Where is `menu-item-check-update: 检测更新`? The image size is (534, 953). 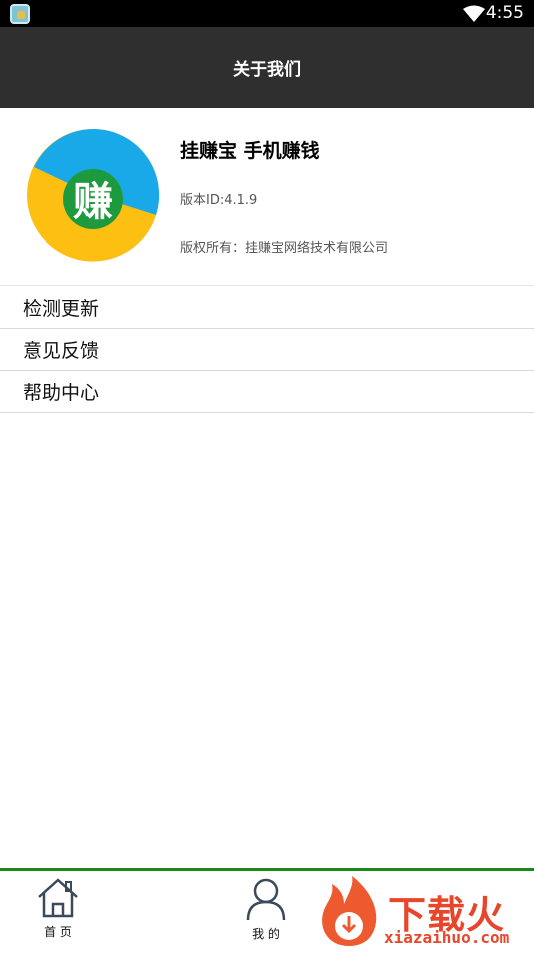
menu-item-check-update: 检测更新 is located at coordinates (267, 308).